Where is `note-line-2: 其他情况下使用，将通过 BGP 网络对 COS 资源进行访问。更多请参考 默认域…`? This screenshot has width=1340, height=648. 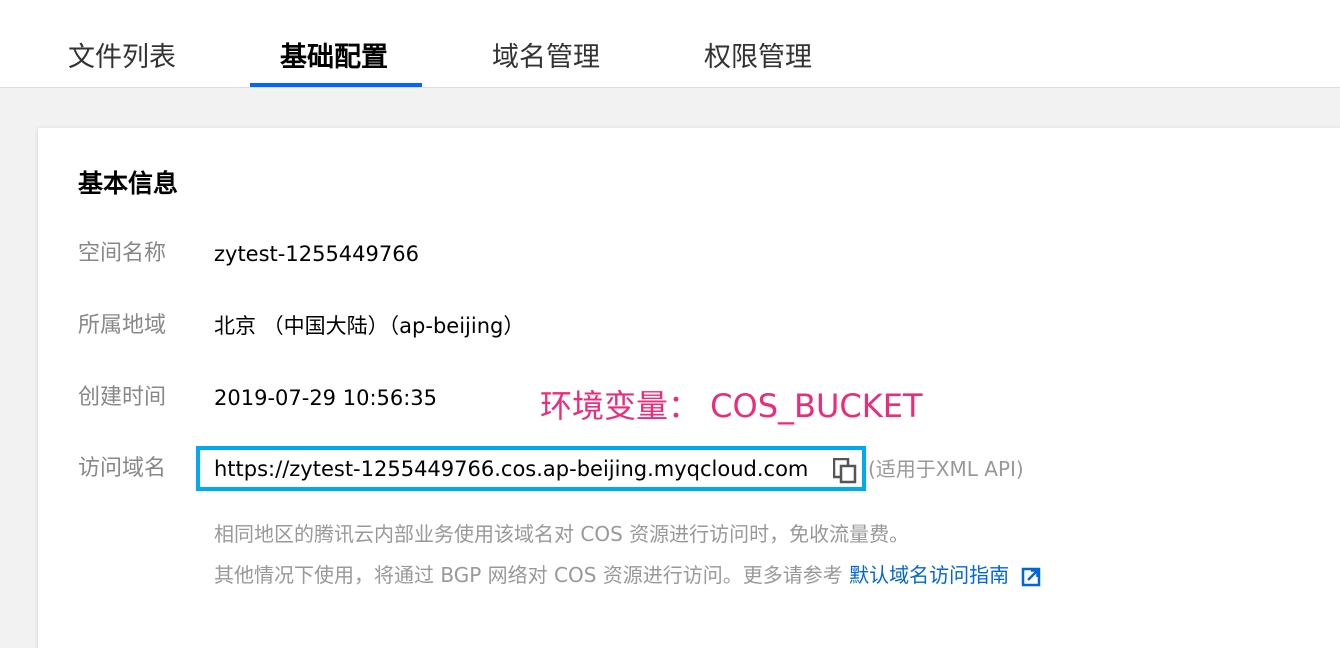 note-line-2: 其他情况下使用，将通过 BGP 网络对 COS 资源进行访问。更多请参考 默认域… is located at coordinates (627, 575).